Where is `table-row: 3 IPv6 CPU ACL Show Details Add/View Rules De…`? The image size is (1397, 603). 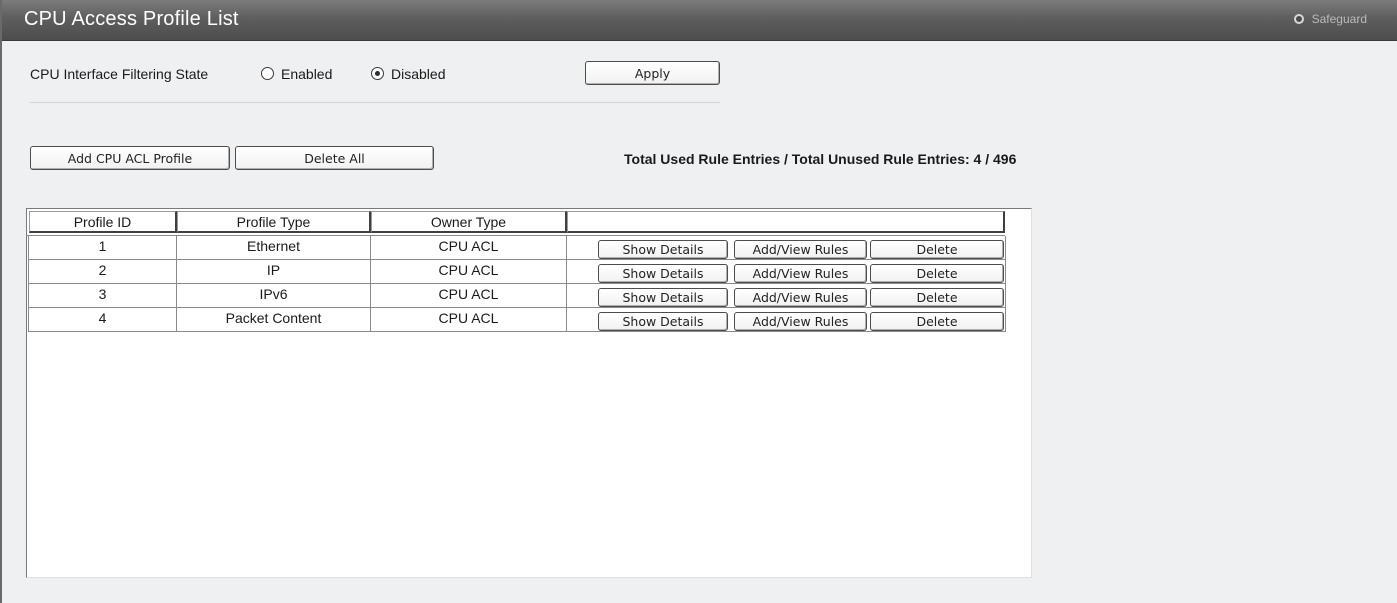 table-row: 3 IPv6 CPU ACL Show Details Add/View Rules De… is located at coordinates (517, 296).